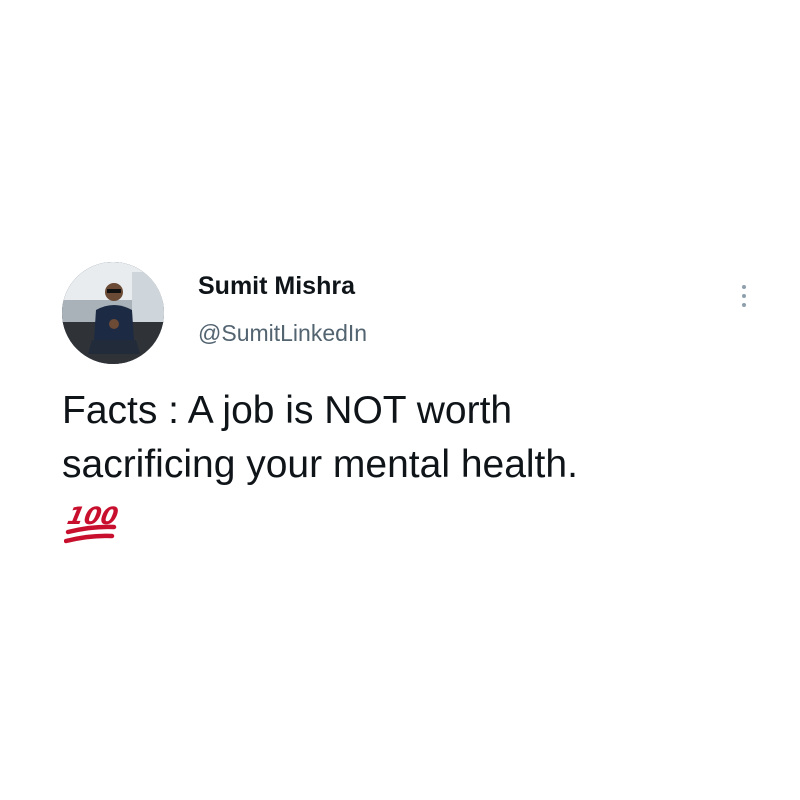 This screenshot has width=800, height=800. What do you see at coordinates (92, 524) in the screenshot?
I see `hundred-points-emoji: 100` at bounding box center [92, 524].